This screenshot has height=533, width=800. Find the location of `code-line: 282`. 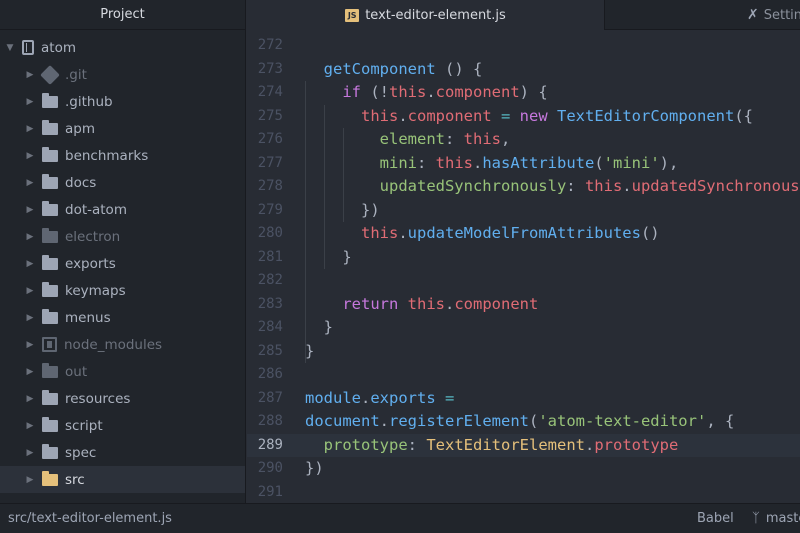

code-line: 282 is located at coordinates (523, 281).